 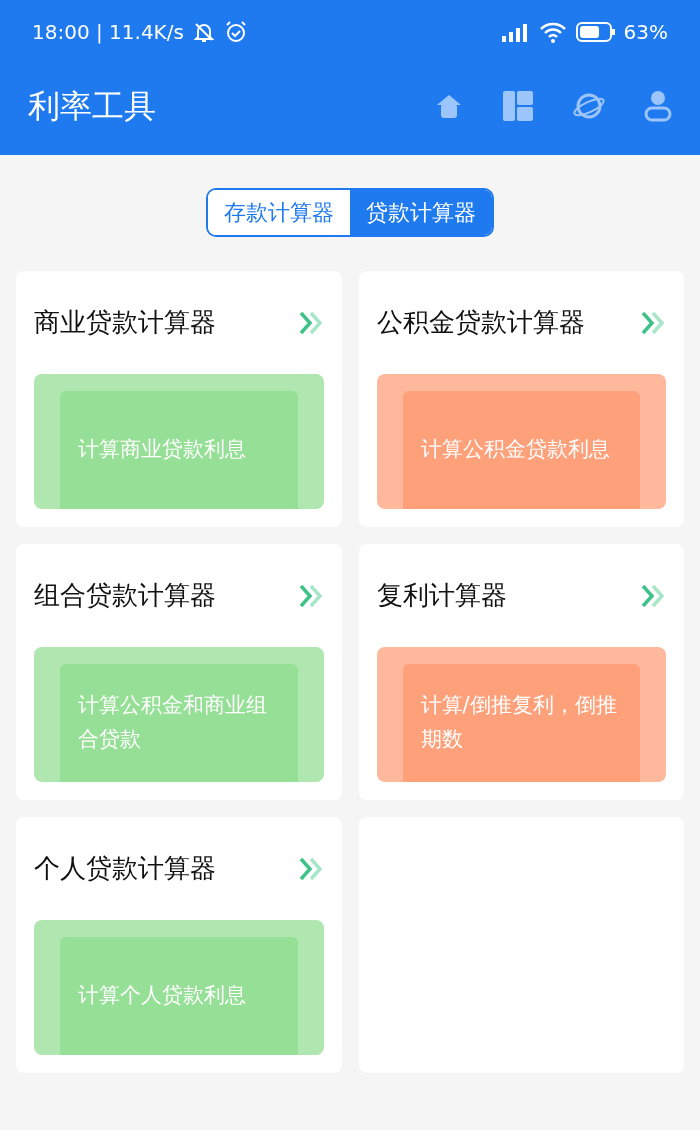 I want to click on tab: 贷款计算器, so click(x=421, y=212).